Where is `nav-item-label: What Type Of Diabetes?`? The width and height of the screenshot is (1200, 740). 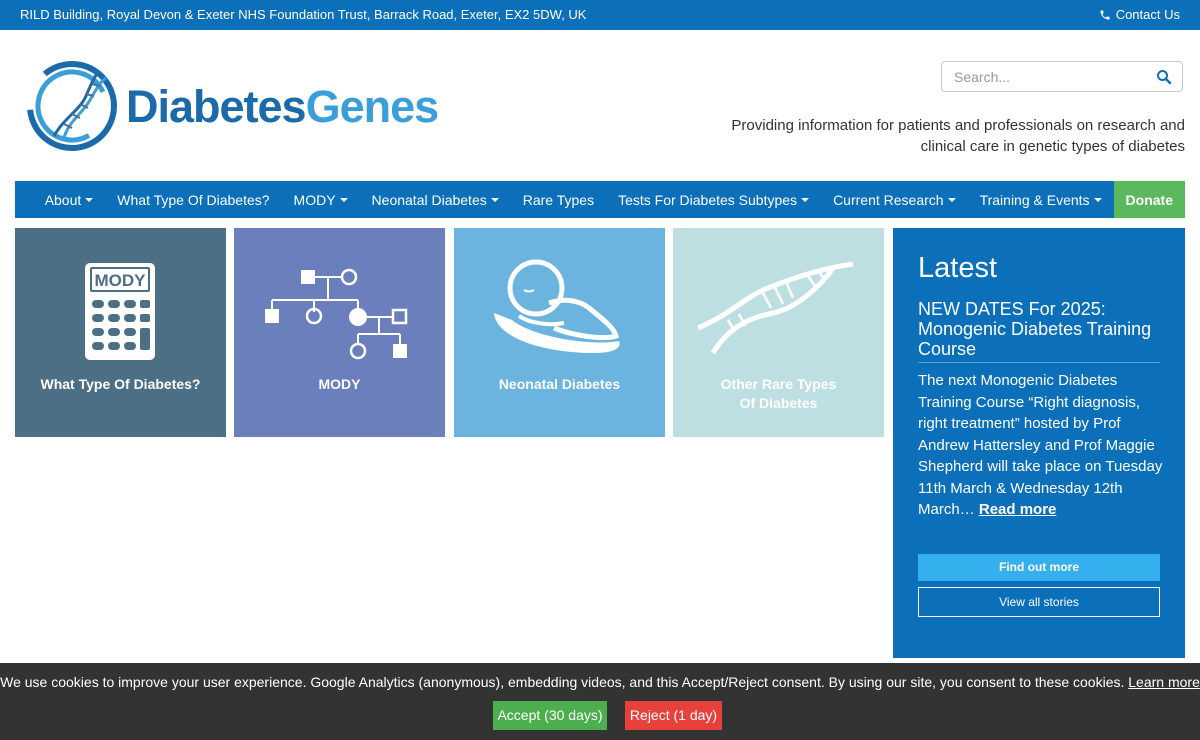
nav-item-label: What Type Of Diabetes? is located at coordinates (193, 199).